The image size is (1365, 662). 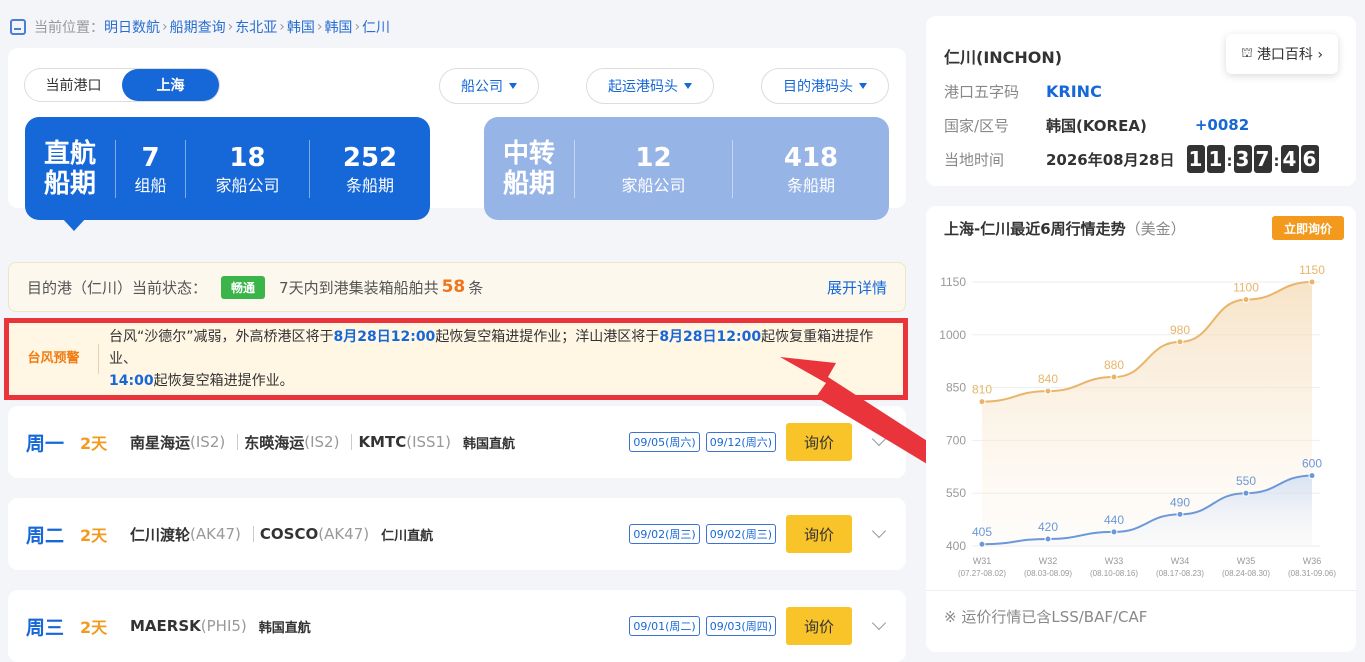 I want to click on direct-stats: 直航 船期 7 组船 18 家船公司 252 条船期, so click(x=227, y=168).